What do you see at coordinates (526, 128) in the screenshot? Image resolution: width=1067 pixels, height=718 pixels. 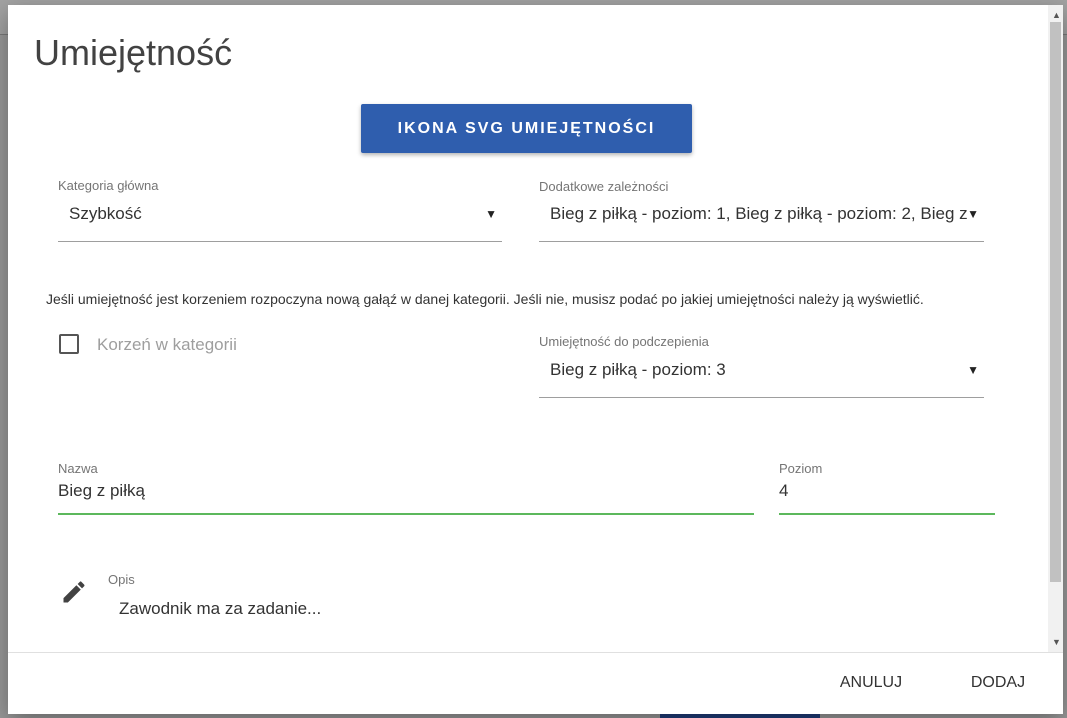 I see `svg-icon-button: IKONA SVG UMIEJĘTNOŚCI` at bounding box center [526, 128].